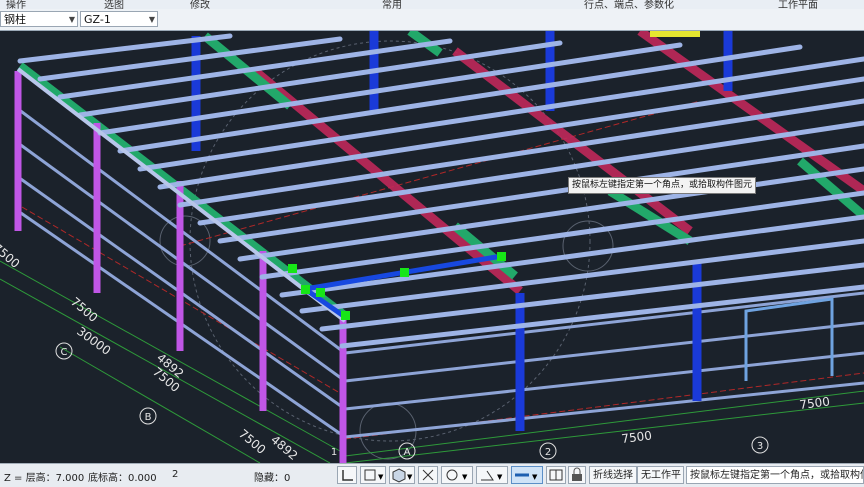 The height and width of the screenshot is (487, 864). I want to click on category-select: 钢柱 ▼, so click(39, 19).